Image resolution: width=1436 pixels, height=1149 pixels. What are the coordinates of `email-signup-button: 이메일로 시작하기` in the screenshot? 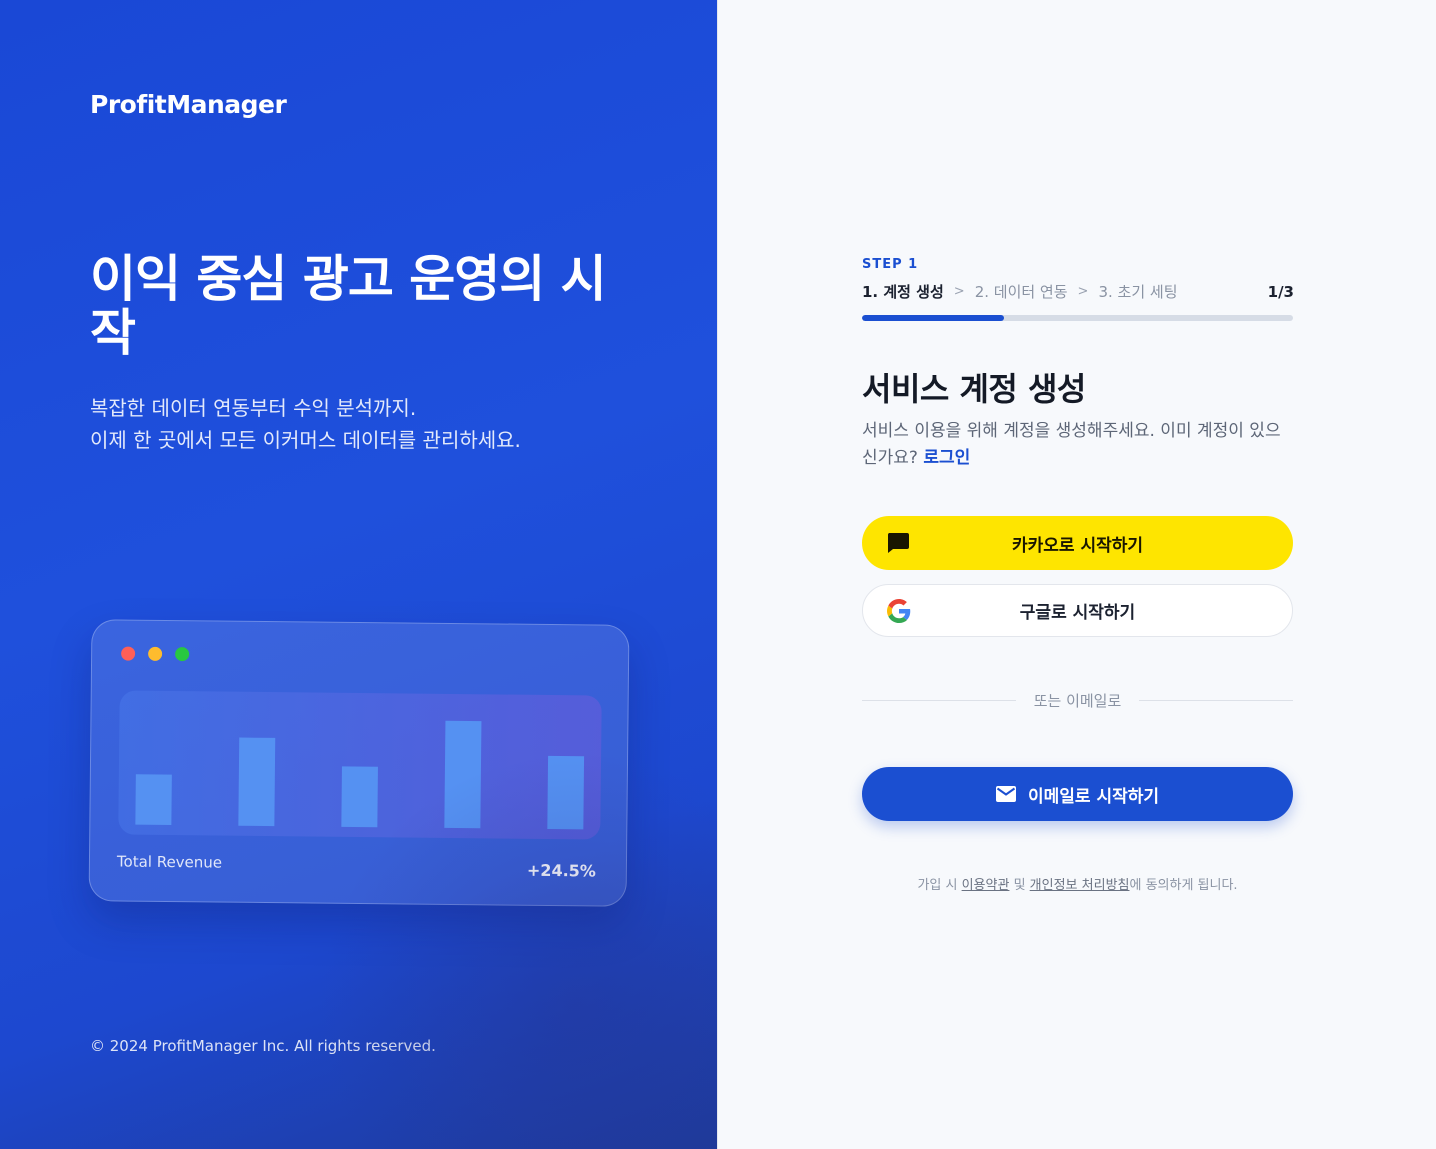 It's located at (1077, 794).